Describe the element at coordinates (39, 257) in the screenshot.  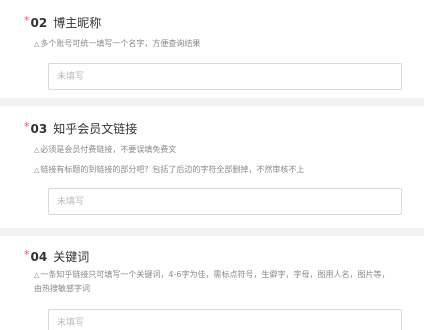
I see `question-number: 04` at that location.